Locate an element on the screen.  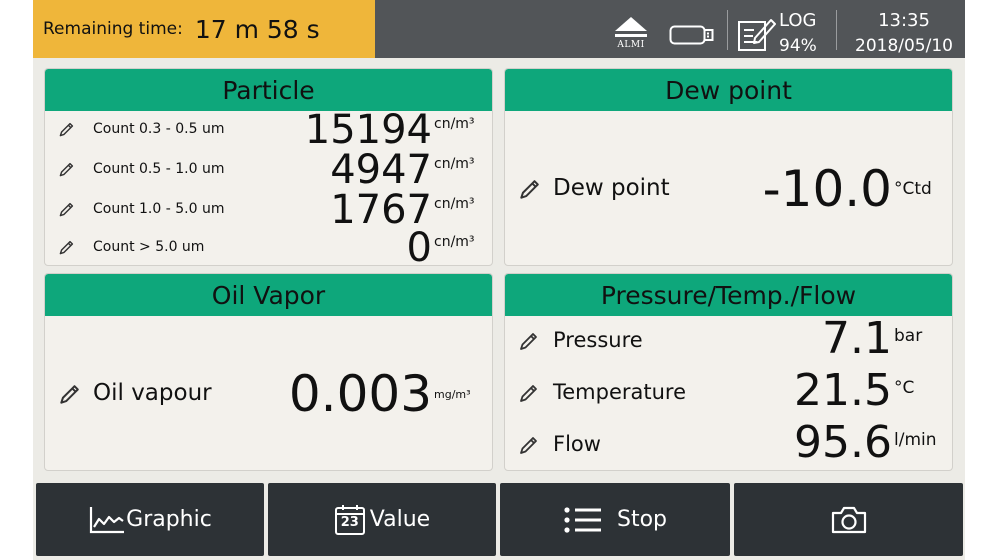
almi-indicator: ALMI is located at coordinates (631, 34).